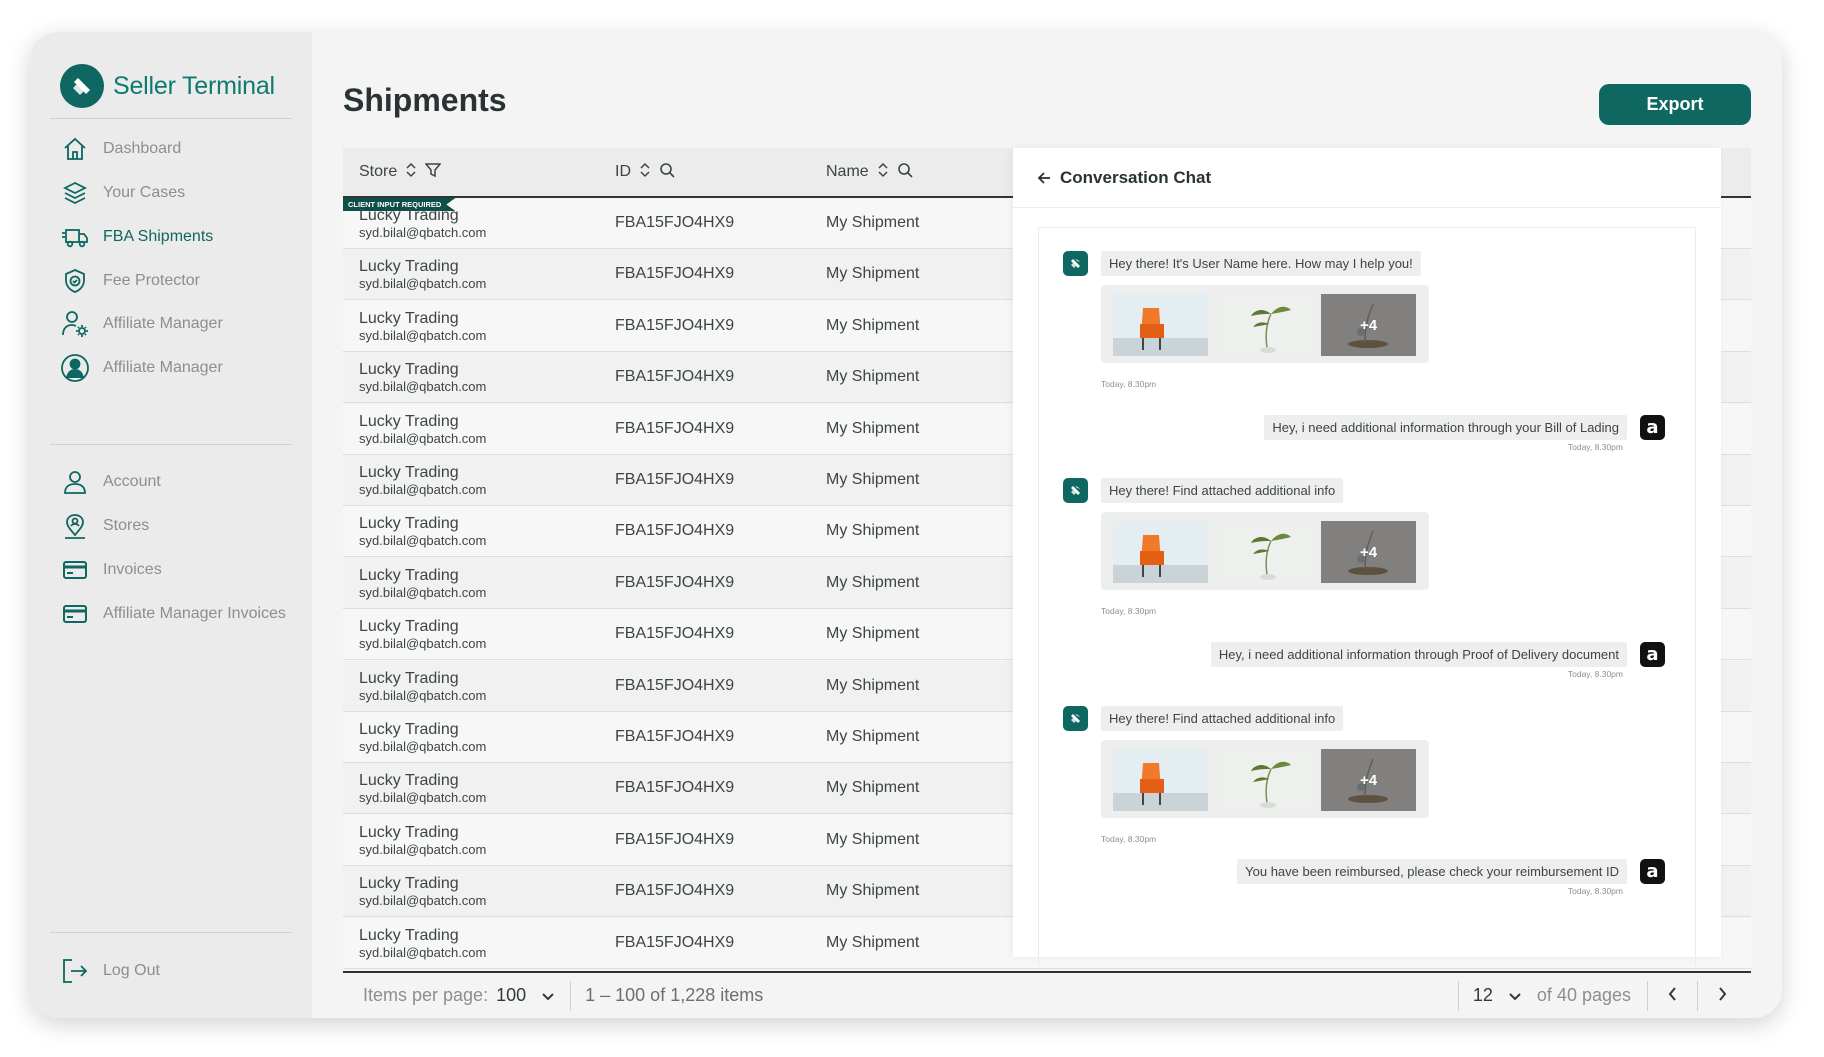 This screenshot has height=1057, width=1824. What do you see at coordinates (142, 148) in the screenshot?
I see `sidebar-item-label: Dashboard` at bounding box center [142, 148].